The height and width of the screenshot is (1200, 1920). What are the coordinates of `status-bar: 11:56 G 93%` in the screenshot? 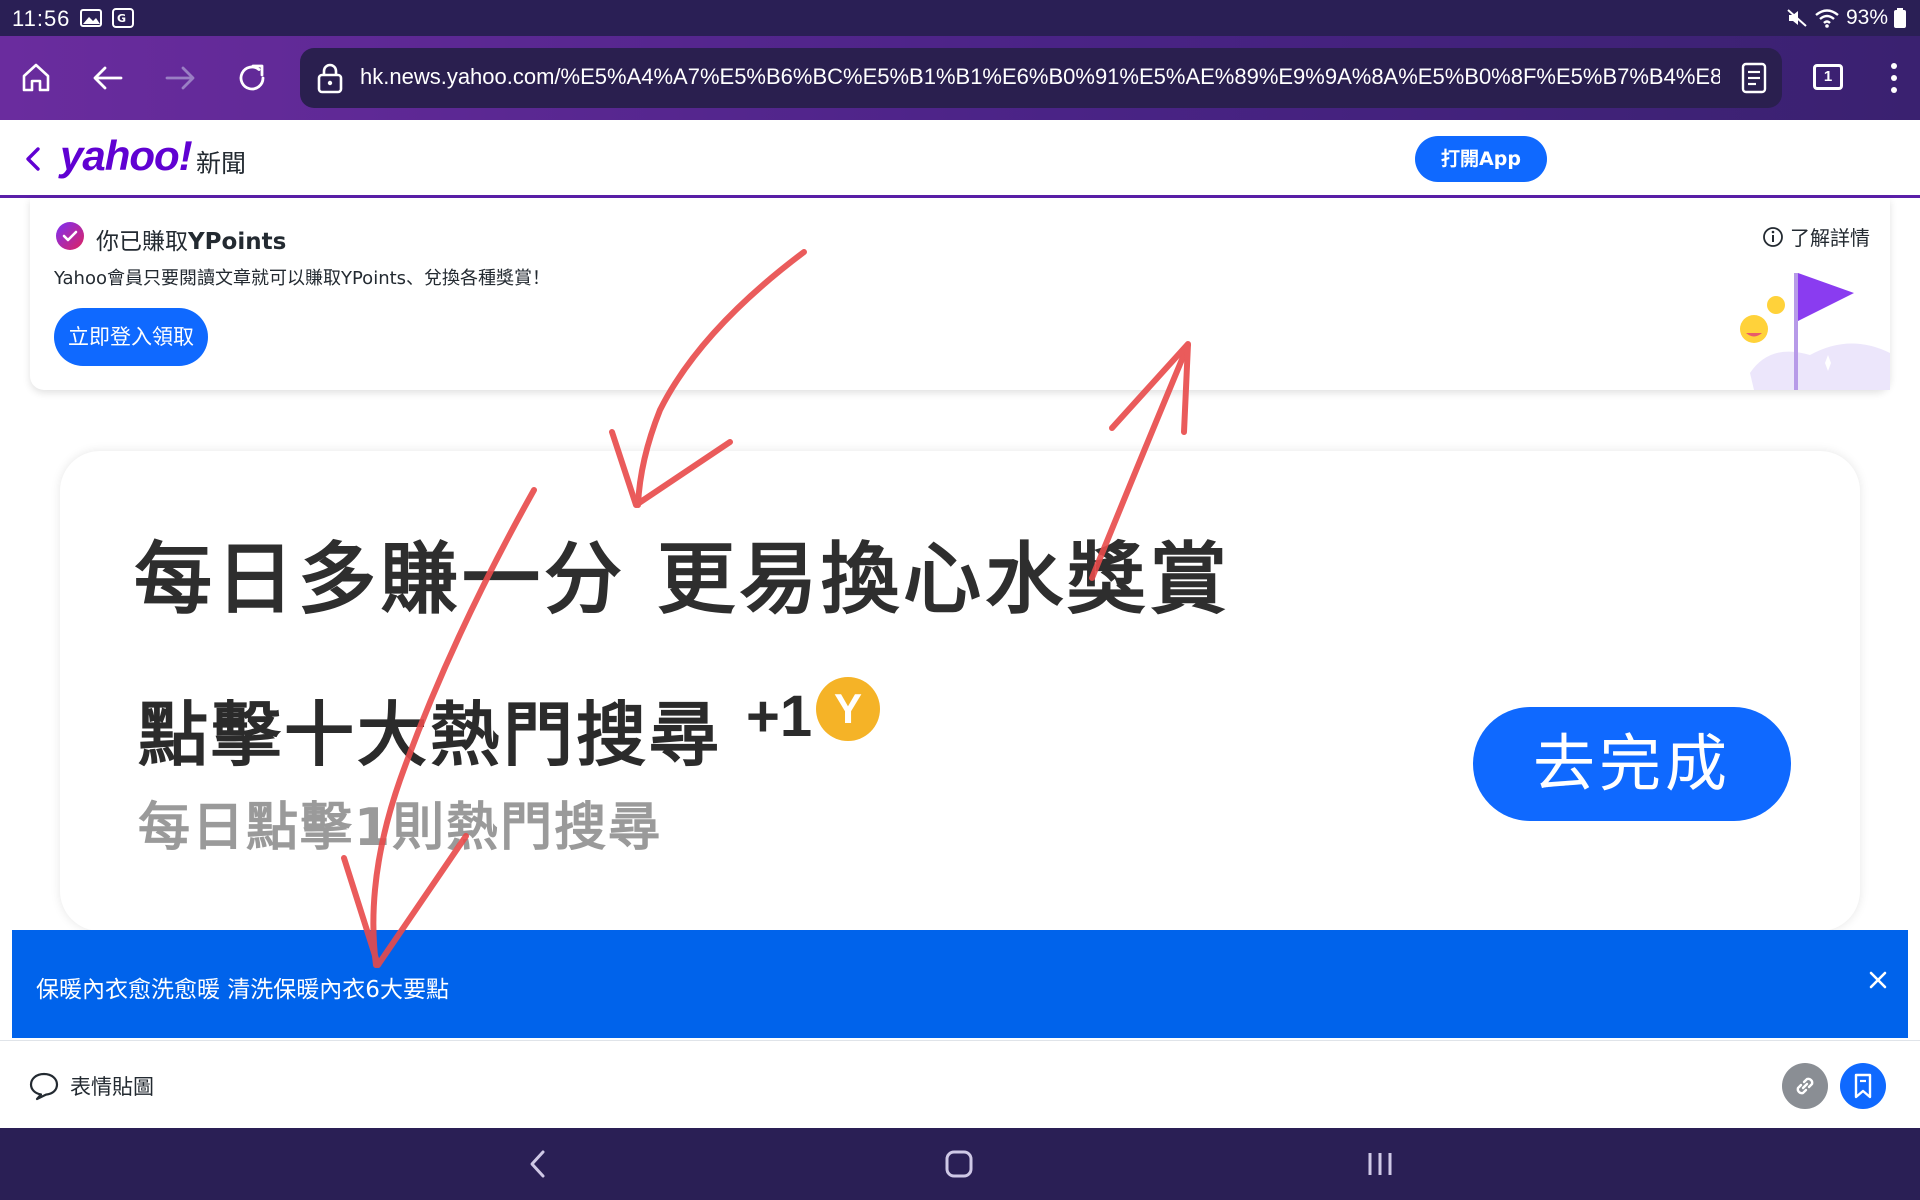 It's located at (960, 18).